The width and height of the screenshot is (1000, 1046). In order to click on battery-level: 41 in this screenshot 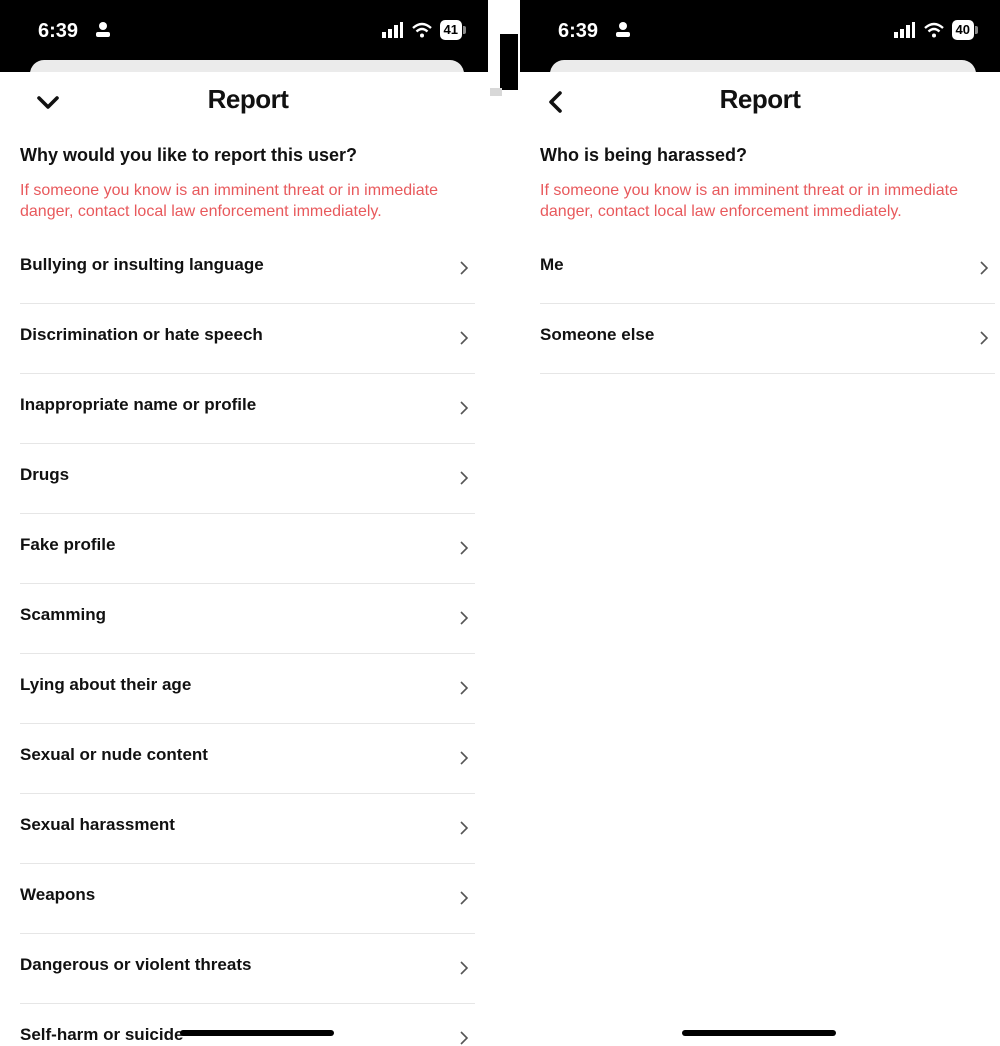, I will do `click(450, 30)`.